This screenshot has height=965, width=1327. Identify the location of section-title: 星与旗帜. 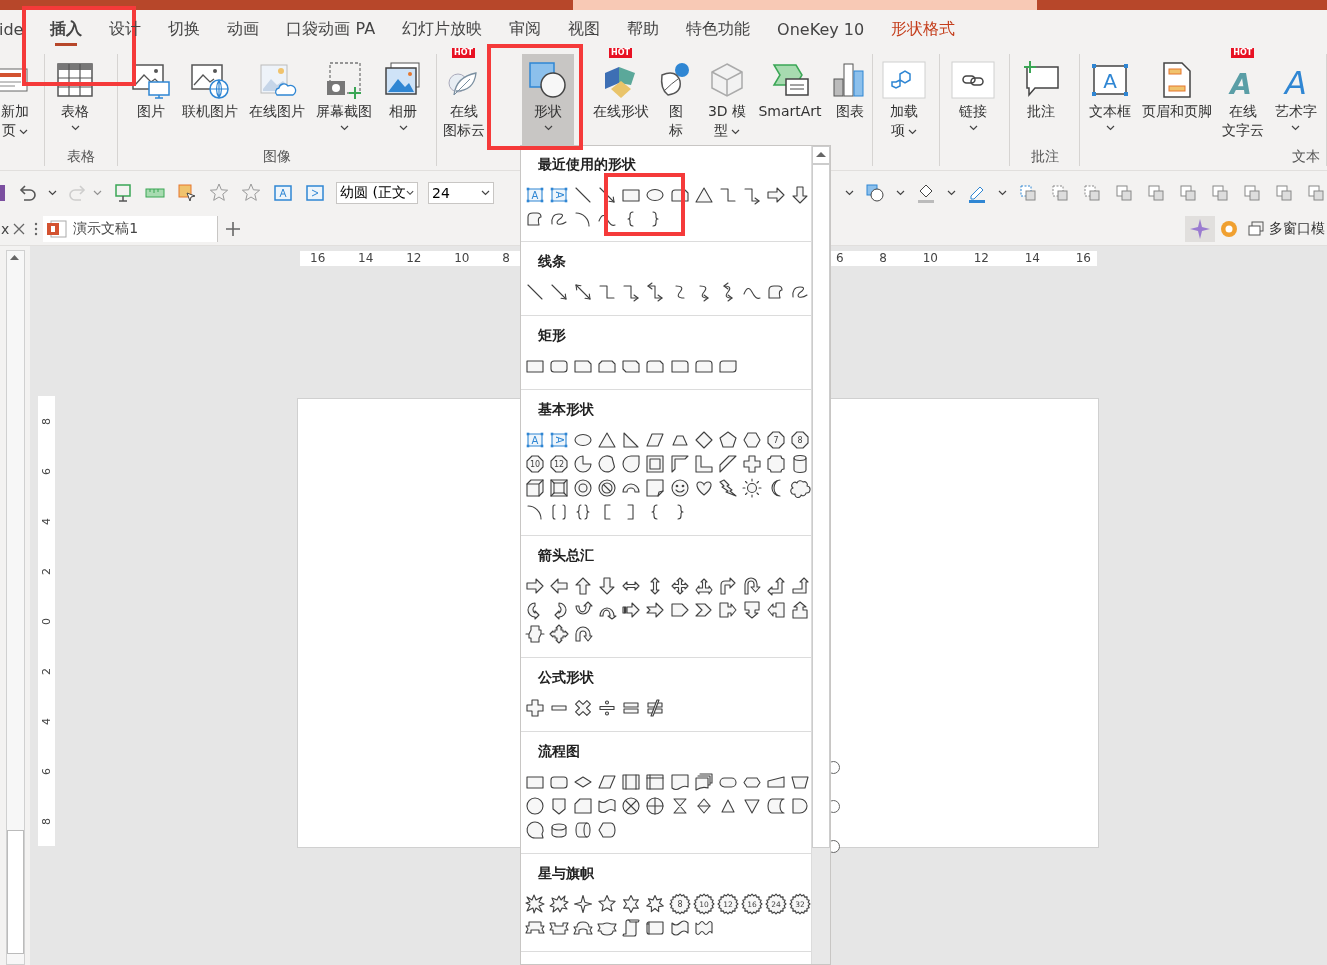
(566, 873).